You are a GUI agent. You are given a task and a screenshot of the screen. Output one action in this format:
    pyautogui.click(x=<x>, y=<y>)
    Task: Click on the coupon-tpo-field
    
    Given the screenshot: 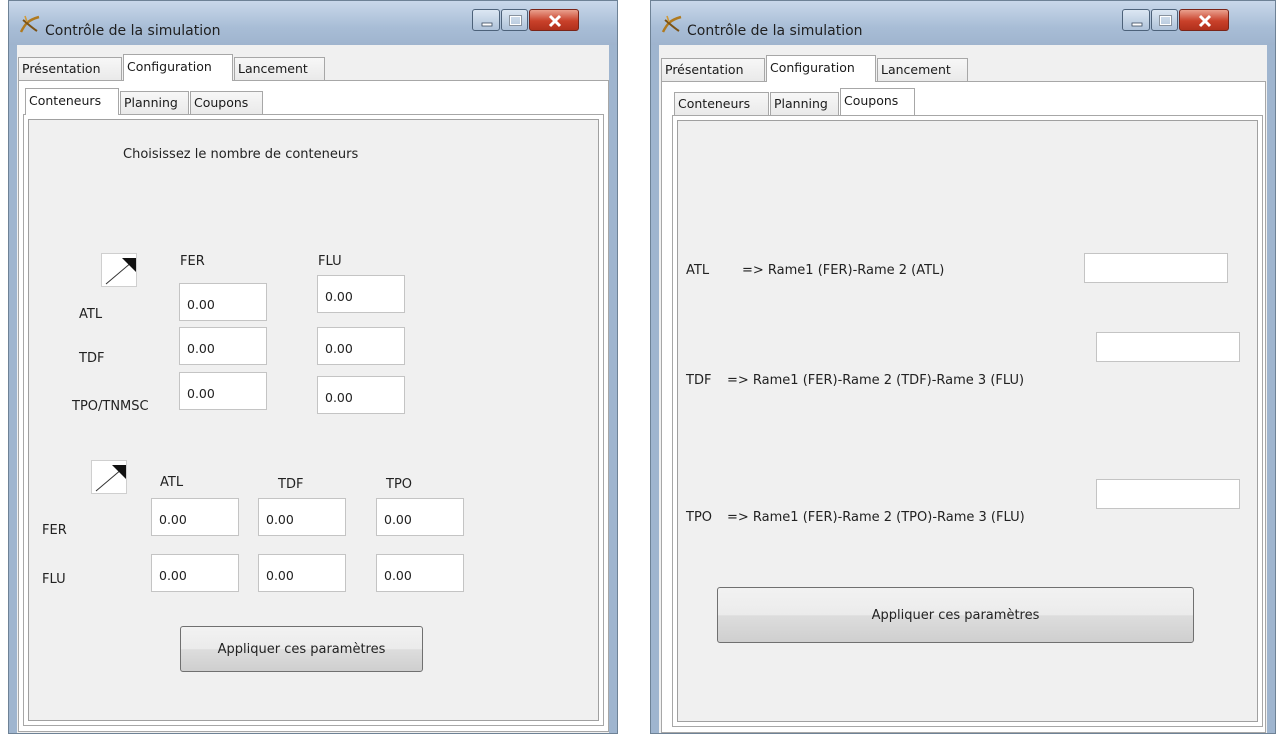 What is the action you would take?
    pyautogui.click(x=1168, y=494)
    